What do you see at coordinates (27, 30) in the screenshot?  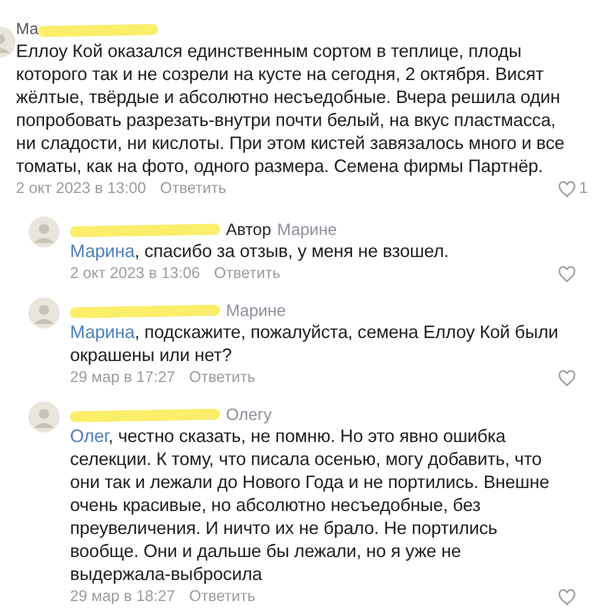 I see `author-name: Ма` at bounding box center [27, 30].